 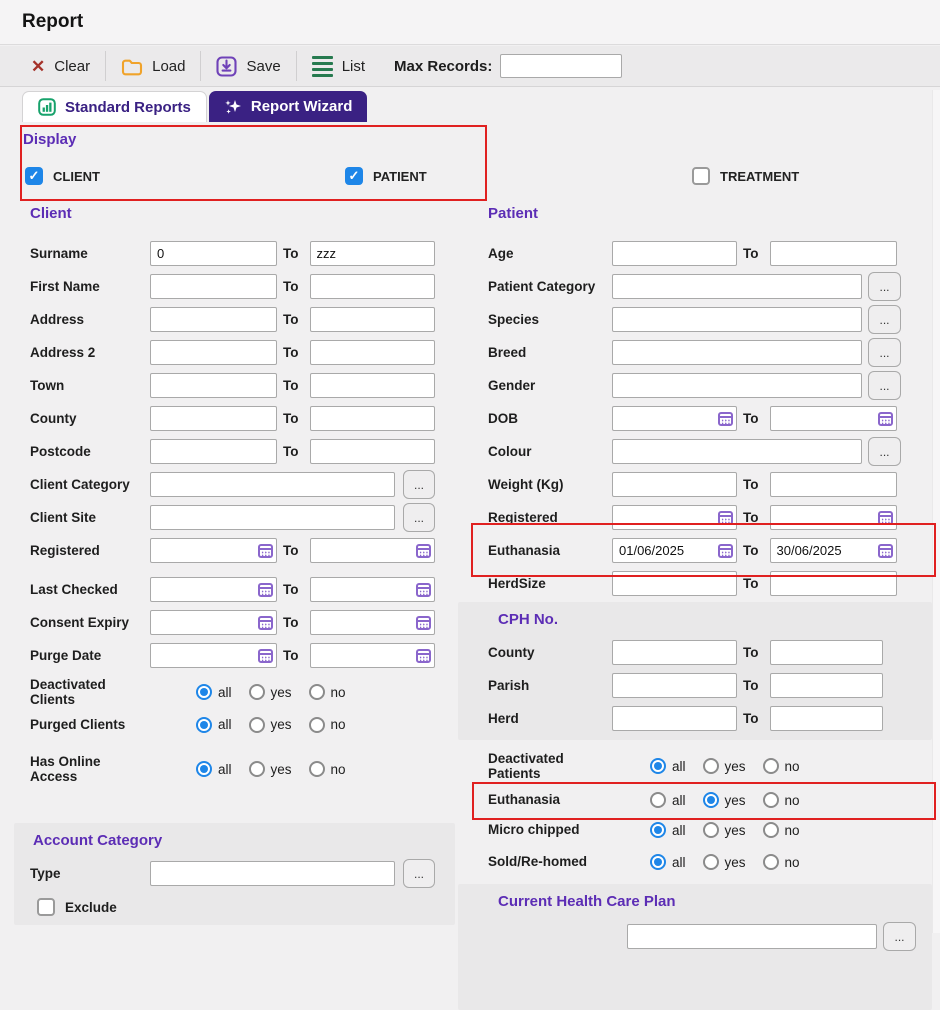 What do you see at coordinates (737, 451) in the screenshot?
I see `colour-input` at bounding box center [737, 451].